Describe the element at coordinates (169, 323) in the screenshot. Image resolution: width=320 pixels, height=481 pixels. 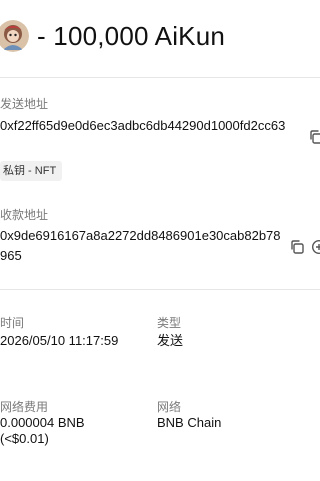
I see `type-label: 类型` at that location.